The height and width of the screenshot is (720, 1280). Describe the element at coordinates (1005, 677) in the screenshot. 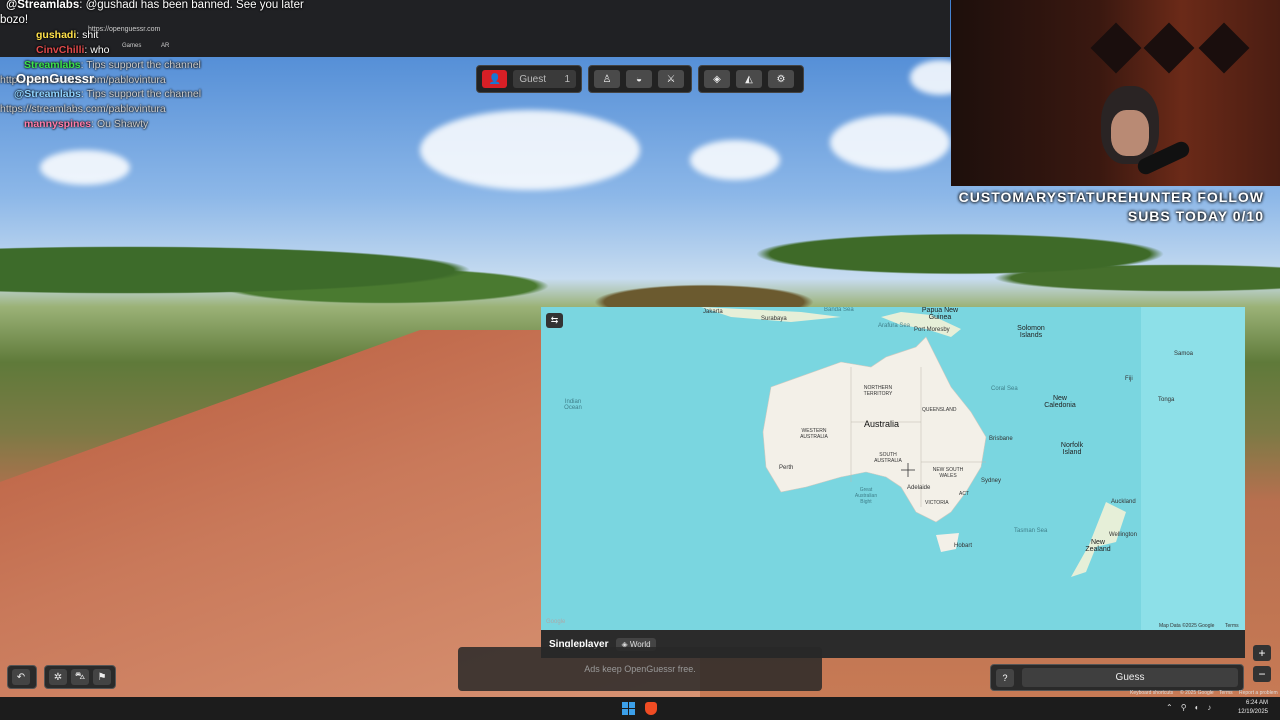

I see `help-button: ?` at that location.